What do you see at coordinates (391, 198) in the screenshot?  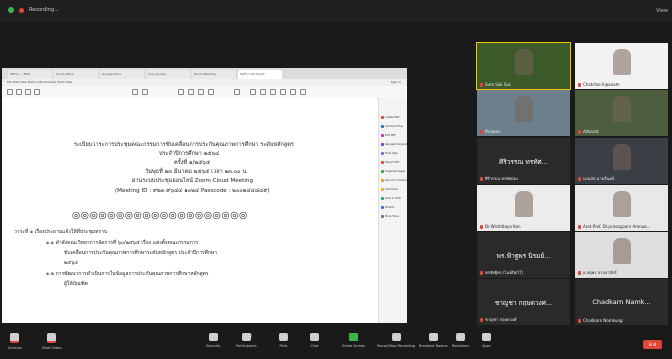 I see `tool-item: Scan & OCR` at bounding box center [391, 198].